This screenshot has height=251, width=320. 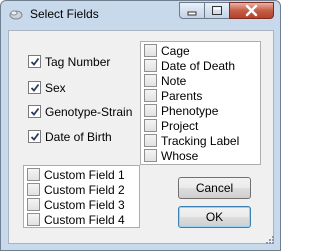 I want to click on field-label: Genotype-Strain, so click(x=89, y=111).